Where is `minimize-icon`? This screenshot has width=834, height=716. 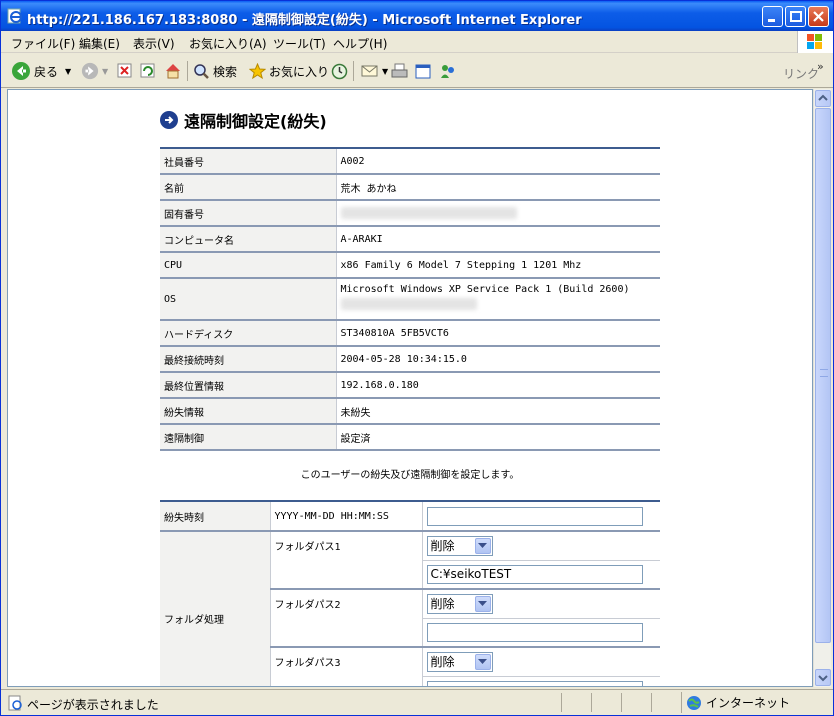 minimize-icon is located at coordinates (771, 20).